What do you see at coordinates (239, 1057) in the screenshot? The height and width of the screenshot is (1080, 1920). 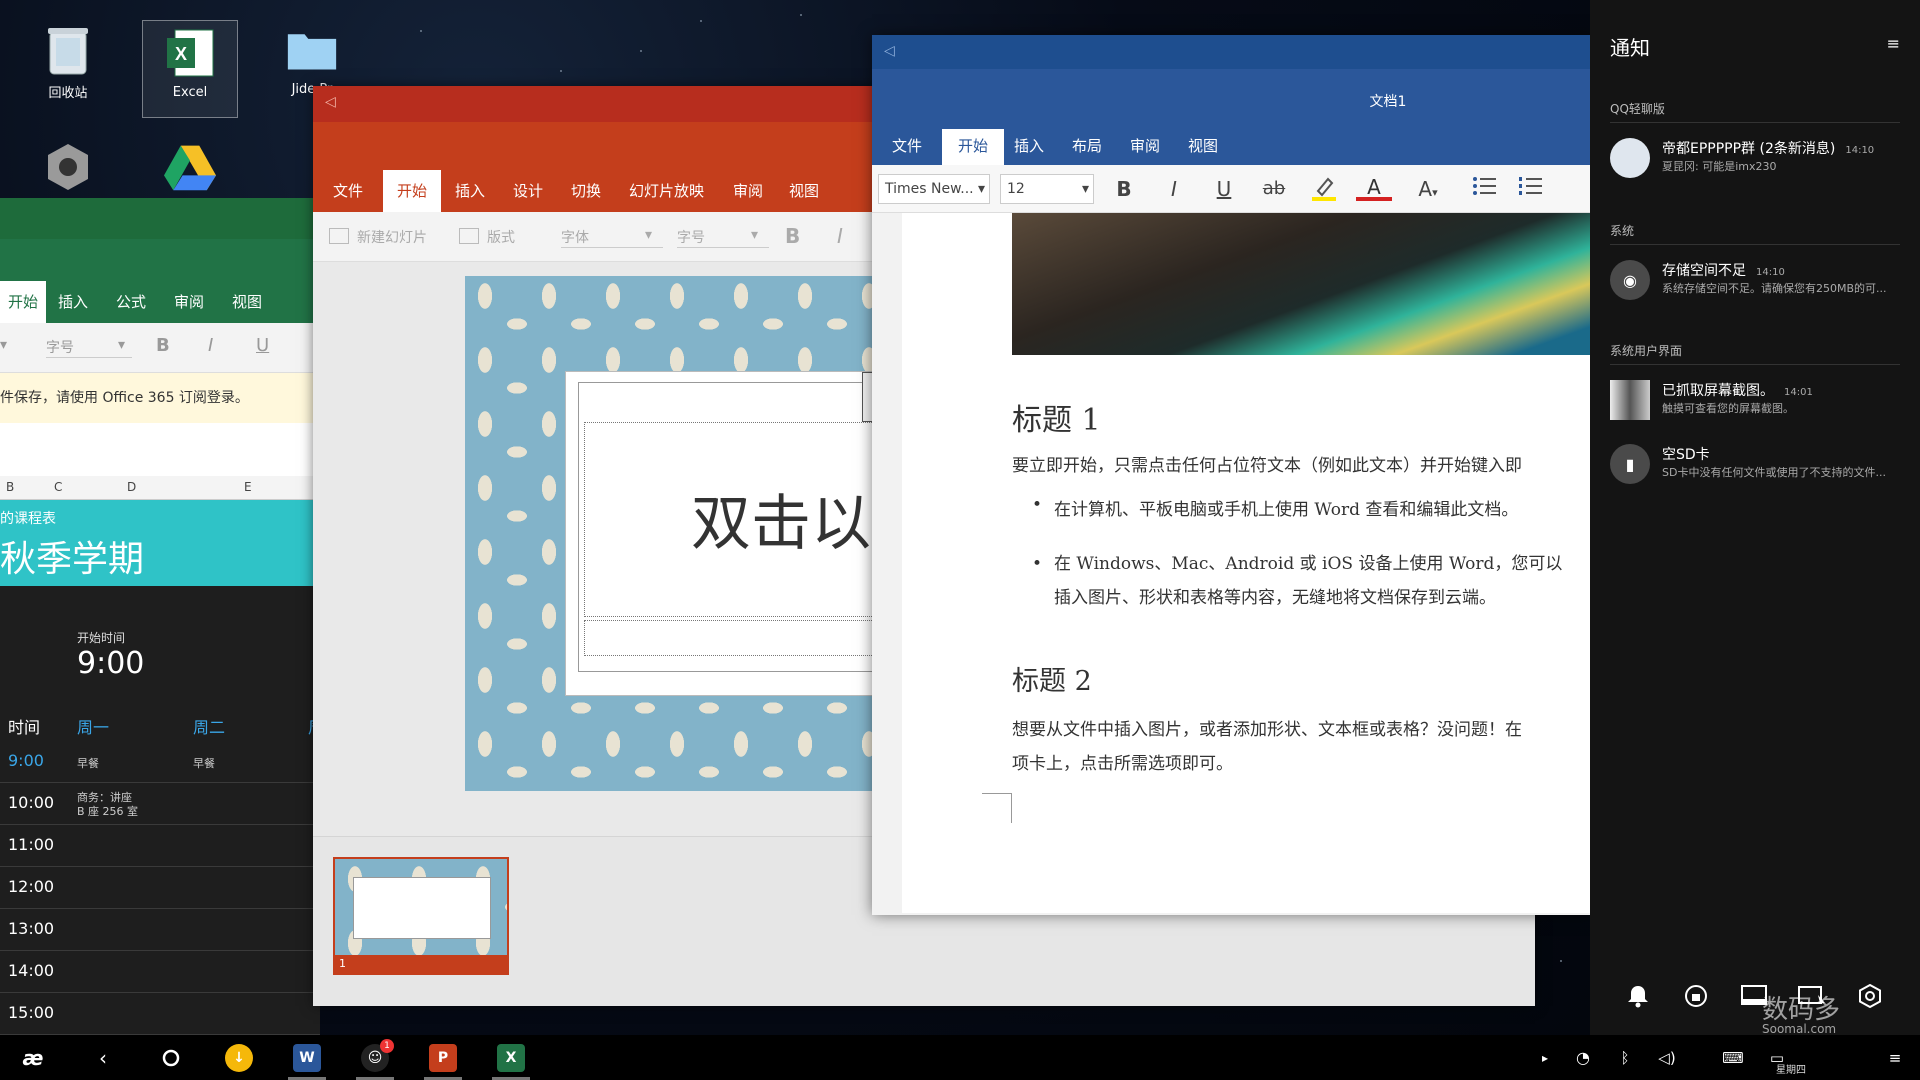 I see `download-app-icon: ↓` at bounding box center [239, 1057].